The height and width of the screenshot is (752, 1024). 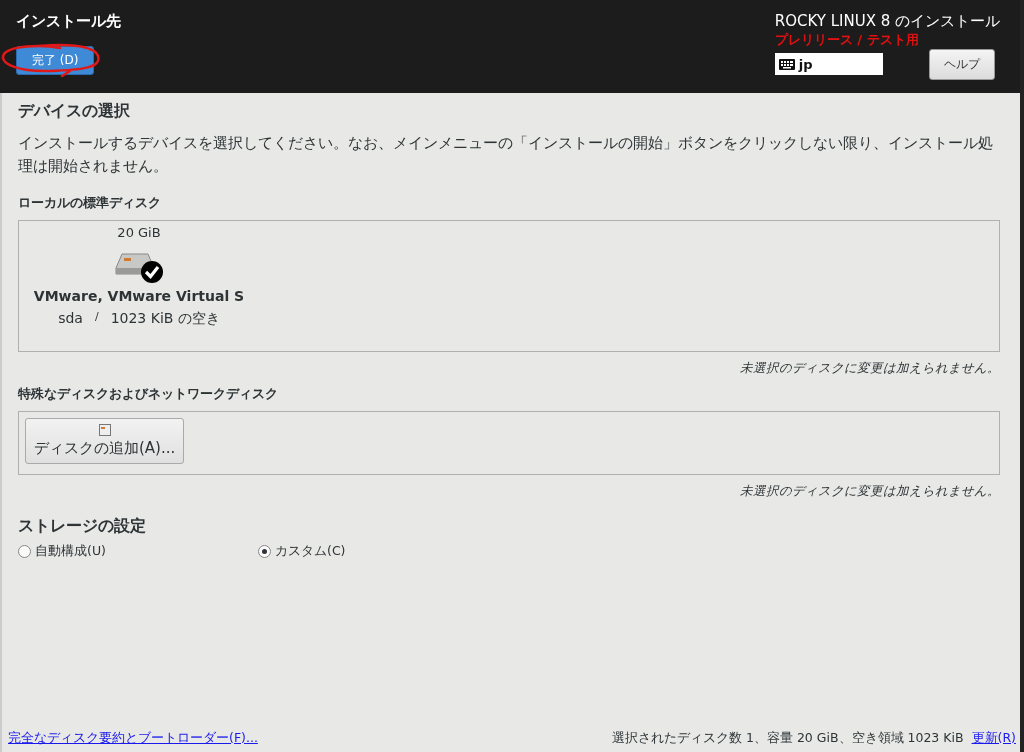 What do you see at coordinates (993, 738) in the screenshot?
I see `refresh-link: 更新(R)` at bounding box center [993, 738].